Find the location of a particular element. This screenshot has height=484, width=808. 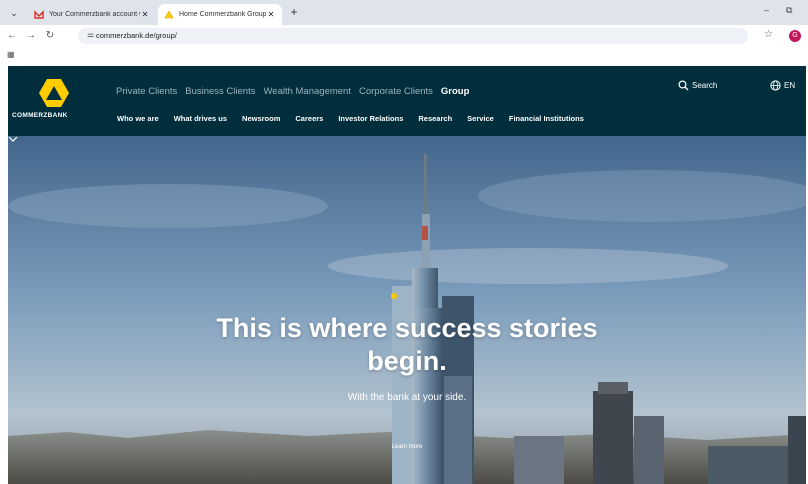

segment-group: Group is located at coordinates (455, 91).